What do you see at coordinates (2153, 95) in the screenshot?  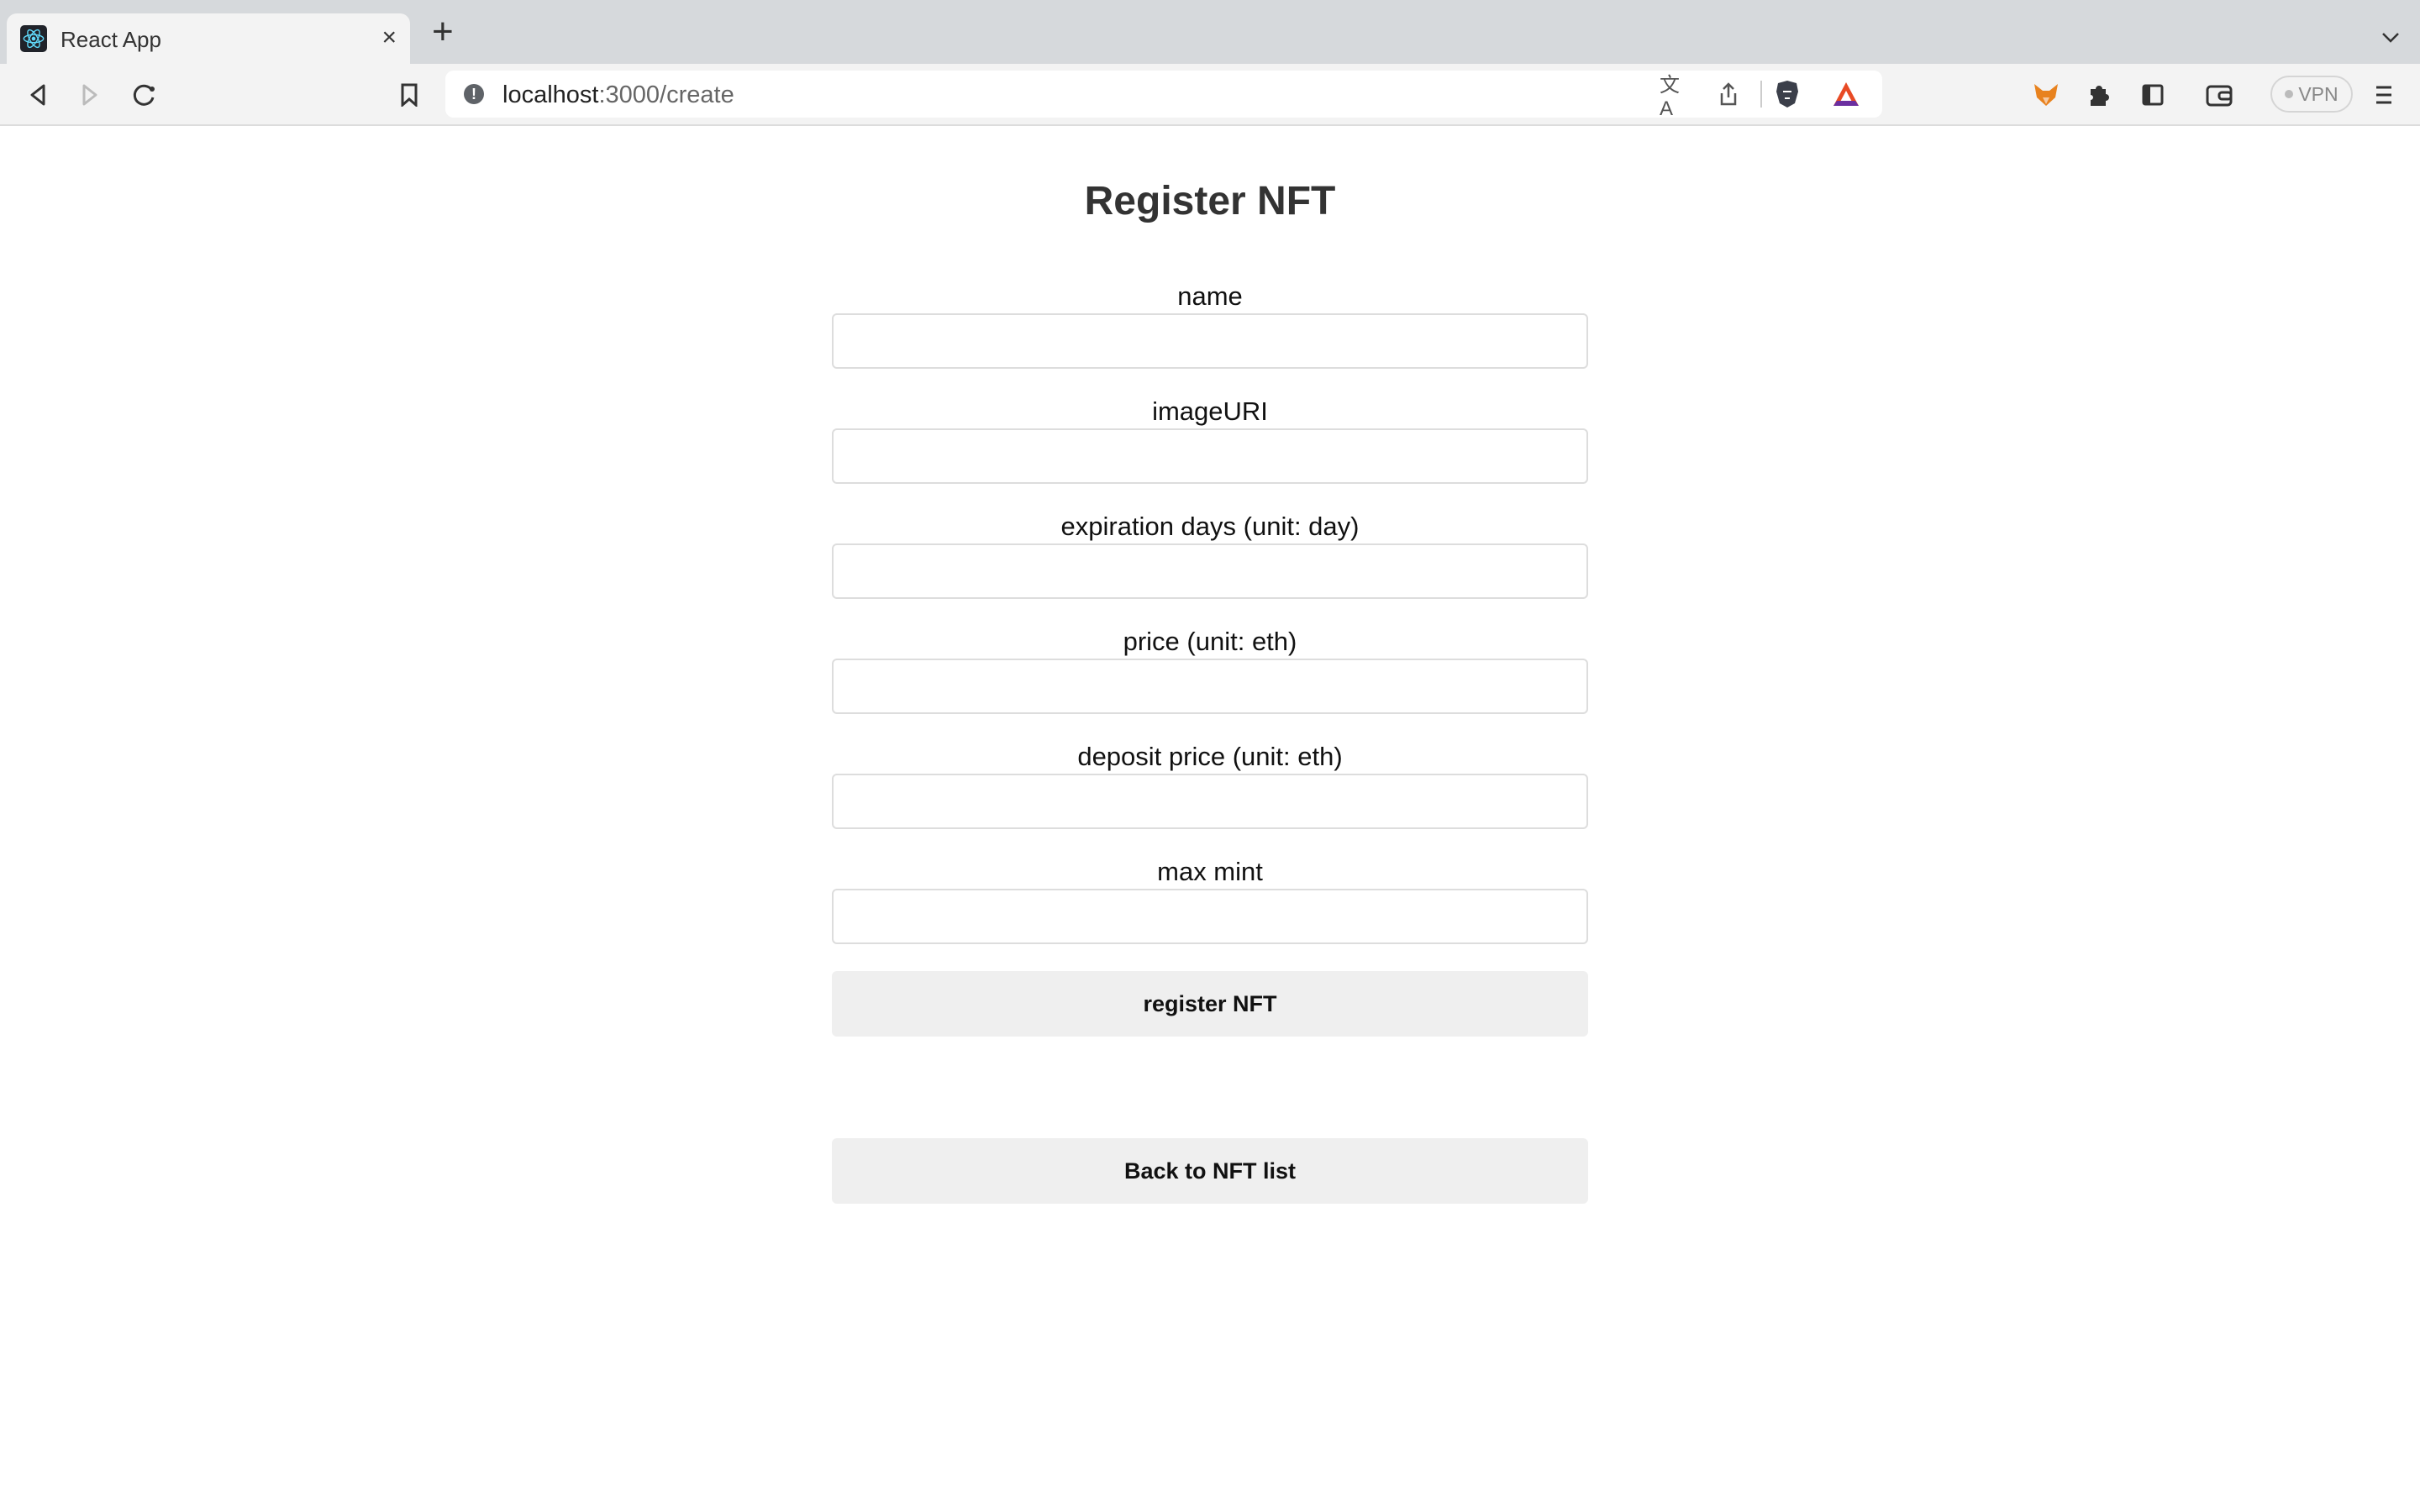 I see `sidebar-icon` at bounding box center [2153, 95].